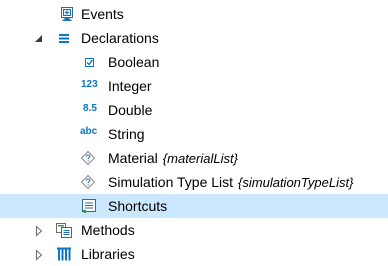 This screenshot has width=388, height=266. I want to click on tree-node-label: Boolean, so click(134, 62).